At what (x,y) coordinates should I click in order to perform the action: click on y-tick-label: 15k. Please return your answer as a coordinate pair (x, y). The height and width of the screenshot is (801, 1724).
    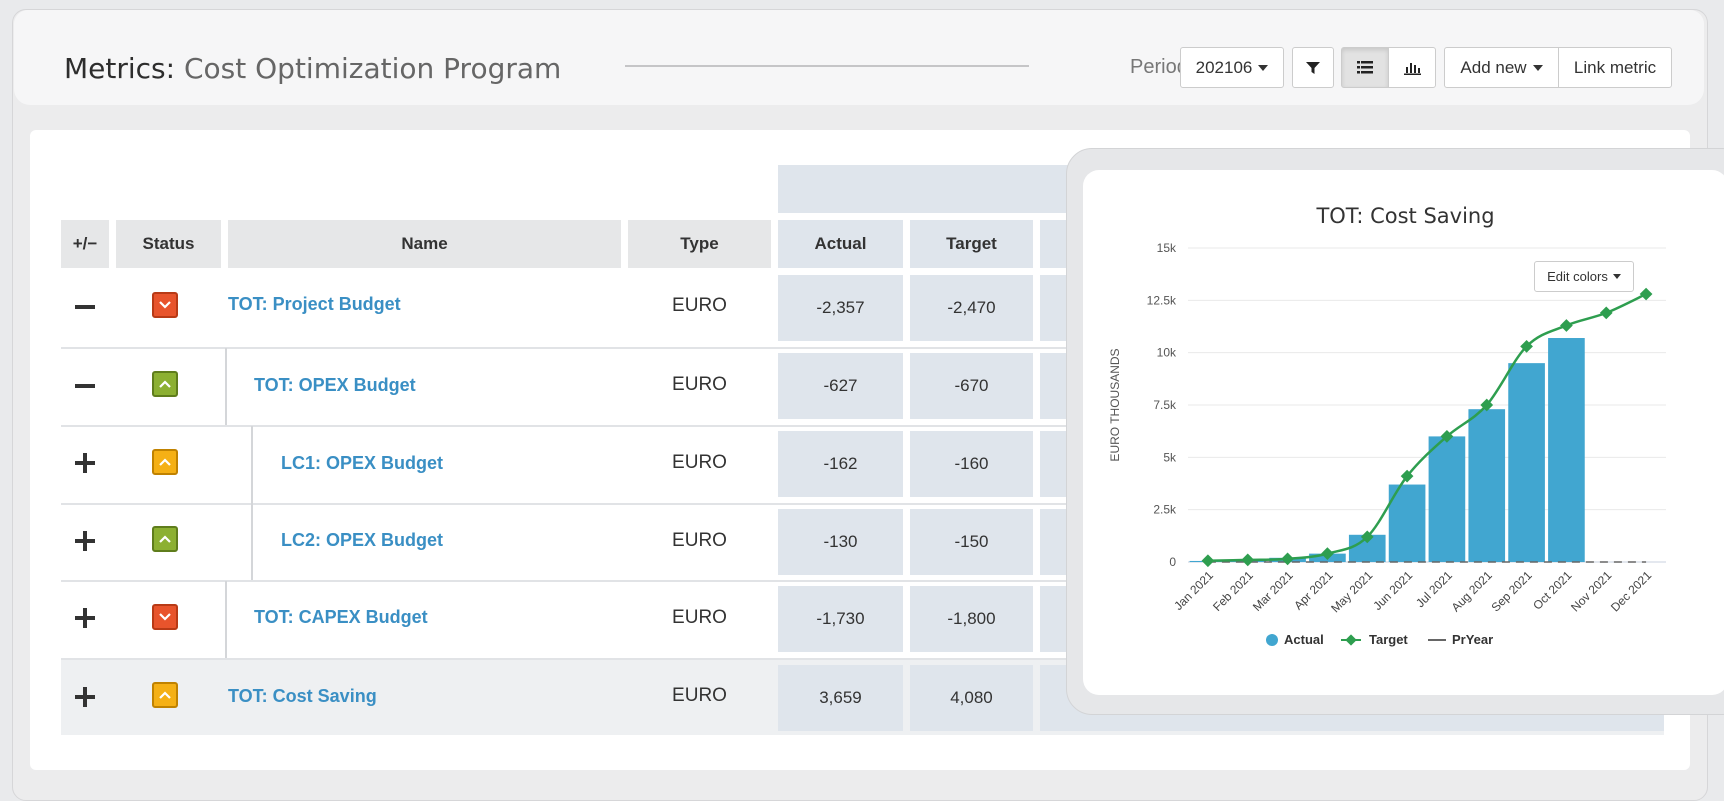
    Looking at the image, I should click on (1167, 248).